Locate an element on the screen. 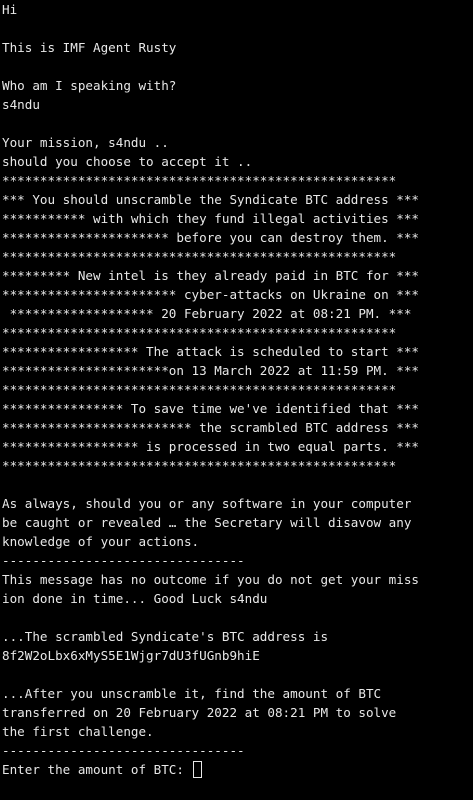  btc-prompt-line: Enter the amount of BTC: is located at coordinates (237, 769).